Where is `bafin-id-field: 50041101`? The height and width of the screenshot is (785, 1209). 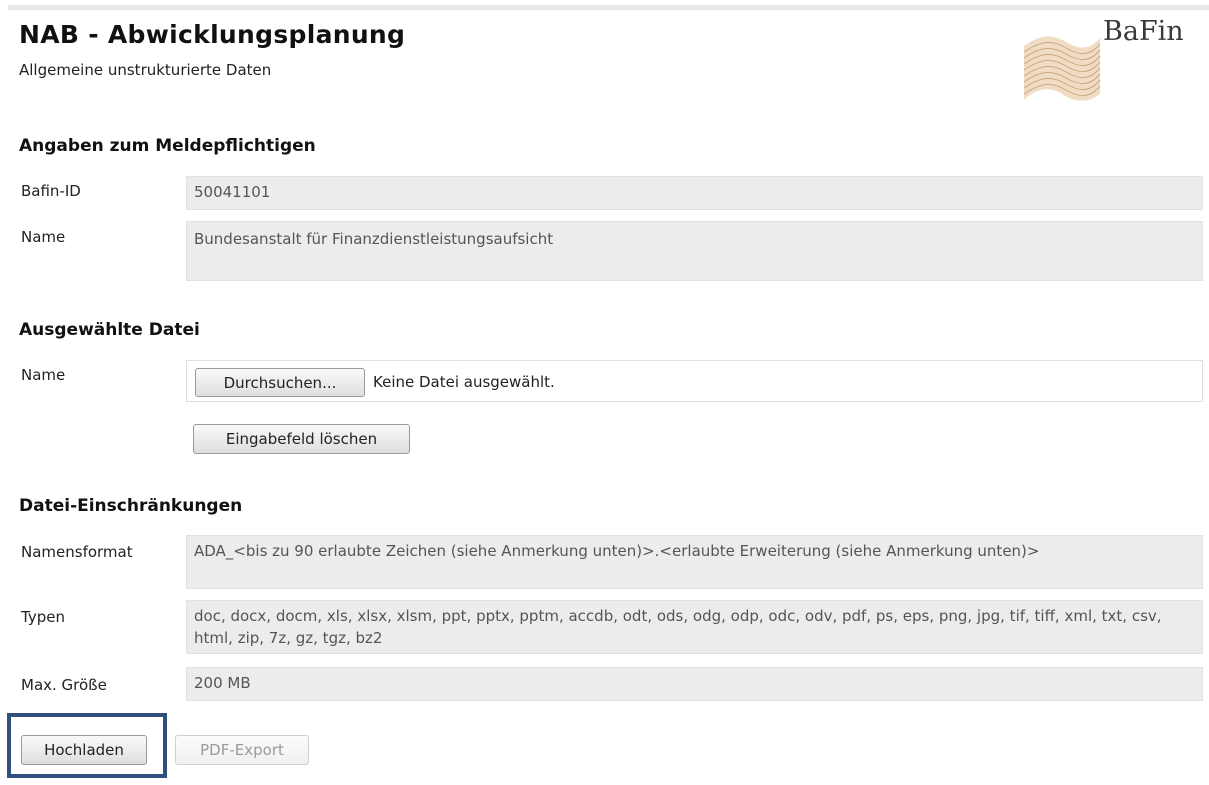 bafin-id-field: 50041101 is located at coordinates (694, 193).